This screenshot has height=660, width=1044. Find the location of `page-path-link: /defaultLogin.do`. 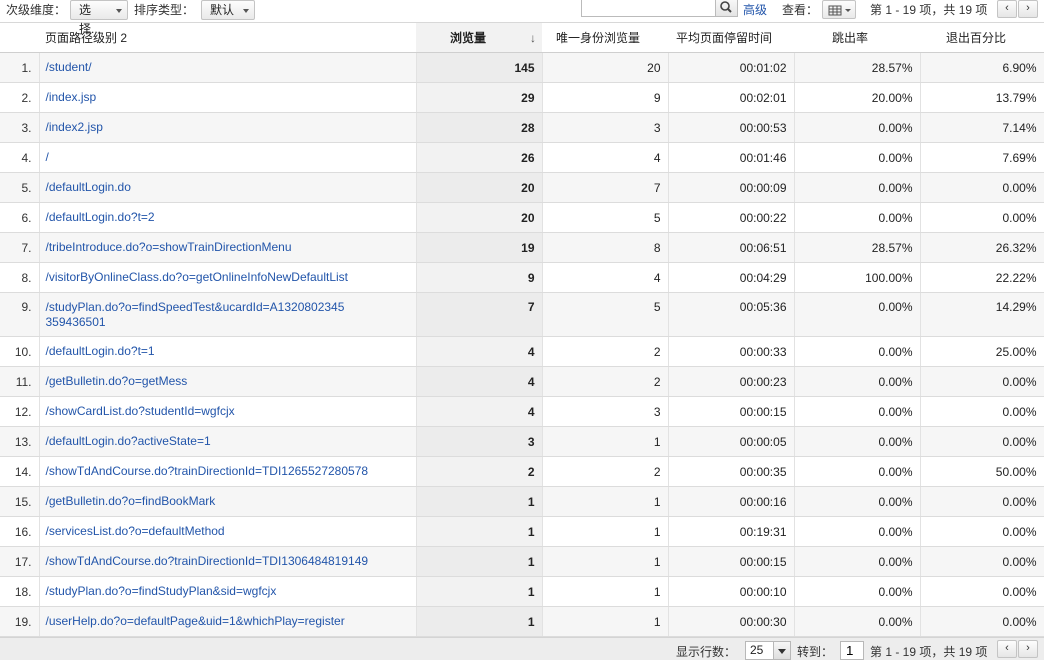

page-path-link: /defaultLogin.do is located at coordinates (88, 187).